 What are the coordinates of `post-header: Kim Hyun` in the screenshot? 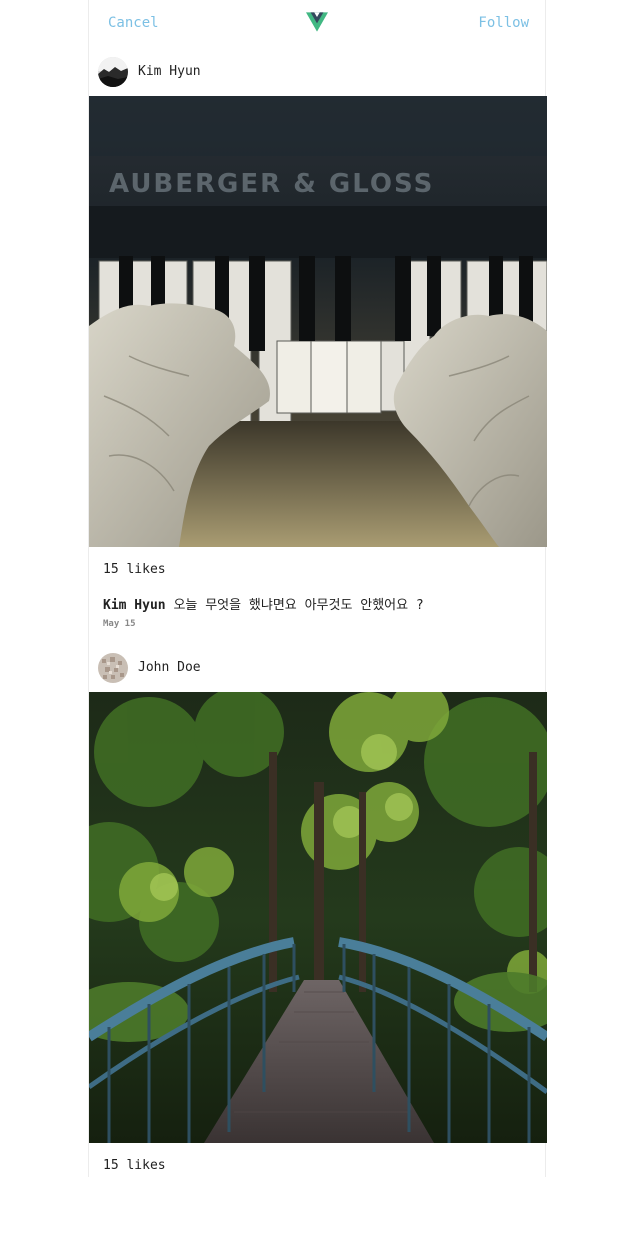 It's located at (317, 72).